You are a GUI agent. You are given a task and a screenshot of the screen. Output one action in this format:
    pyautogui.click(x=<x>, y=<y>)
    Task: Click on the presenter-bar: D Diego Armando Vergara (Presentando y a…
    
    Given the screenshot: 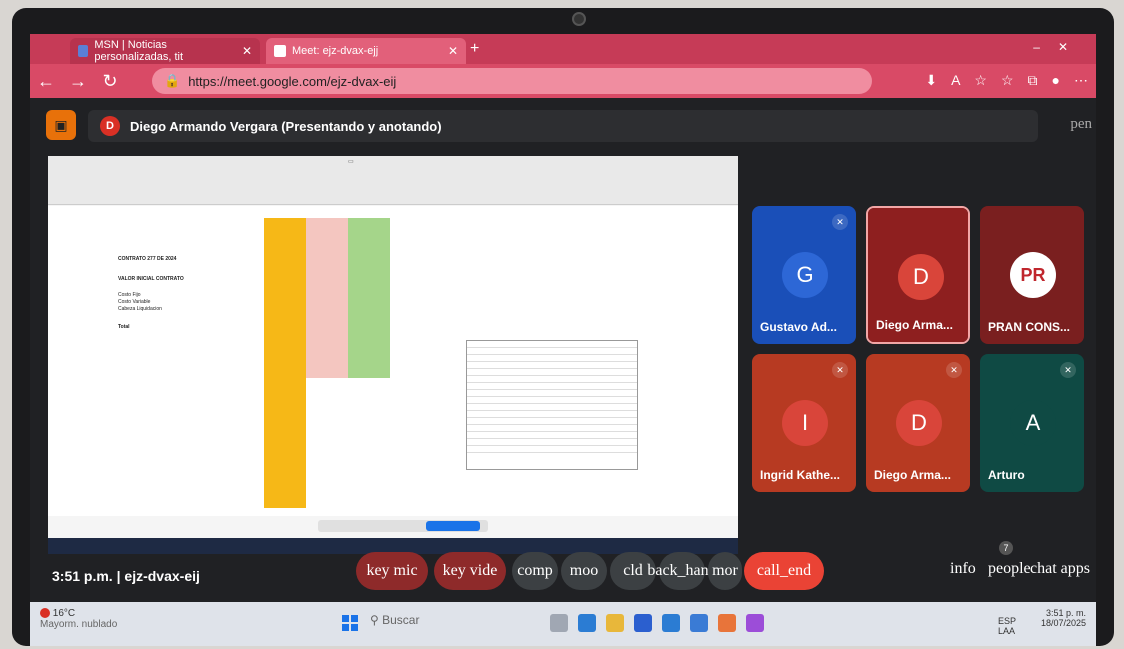 What is the action you would take?
    pyautogui.click(x=563, y=126)
    